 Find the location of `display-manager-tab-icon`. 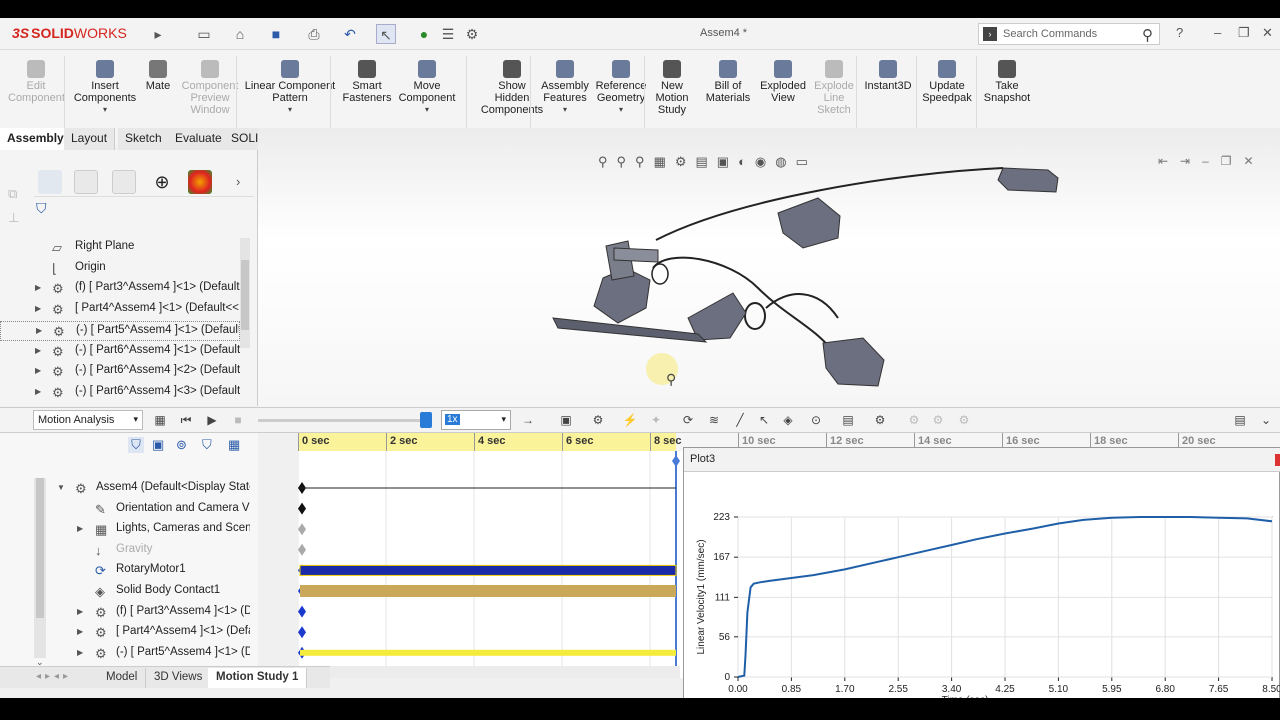

display-manager-tab-icon is located at coordinates (200, 182).